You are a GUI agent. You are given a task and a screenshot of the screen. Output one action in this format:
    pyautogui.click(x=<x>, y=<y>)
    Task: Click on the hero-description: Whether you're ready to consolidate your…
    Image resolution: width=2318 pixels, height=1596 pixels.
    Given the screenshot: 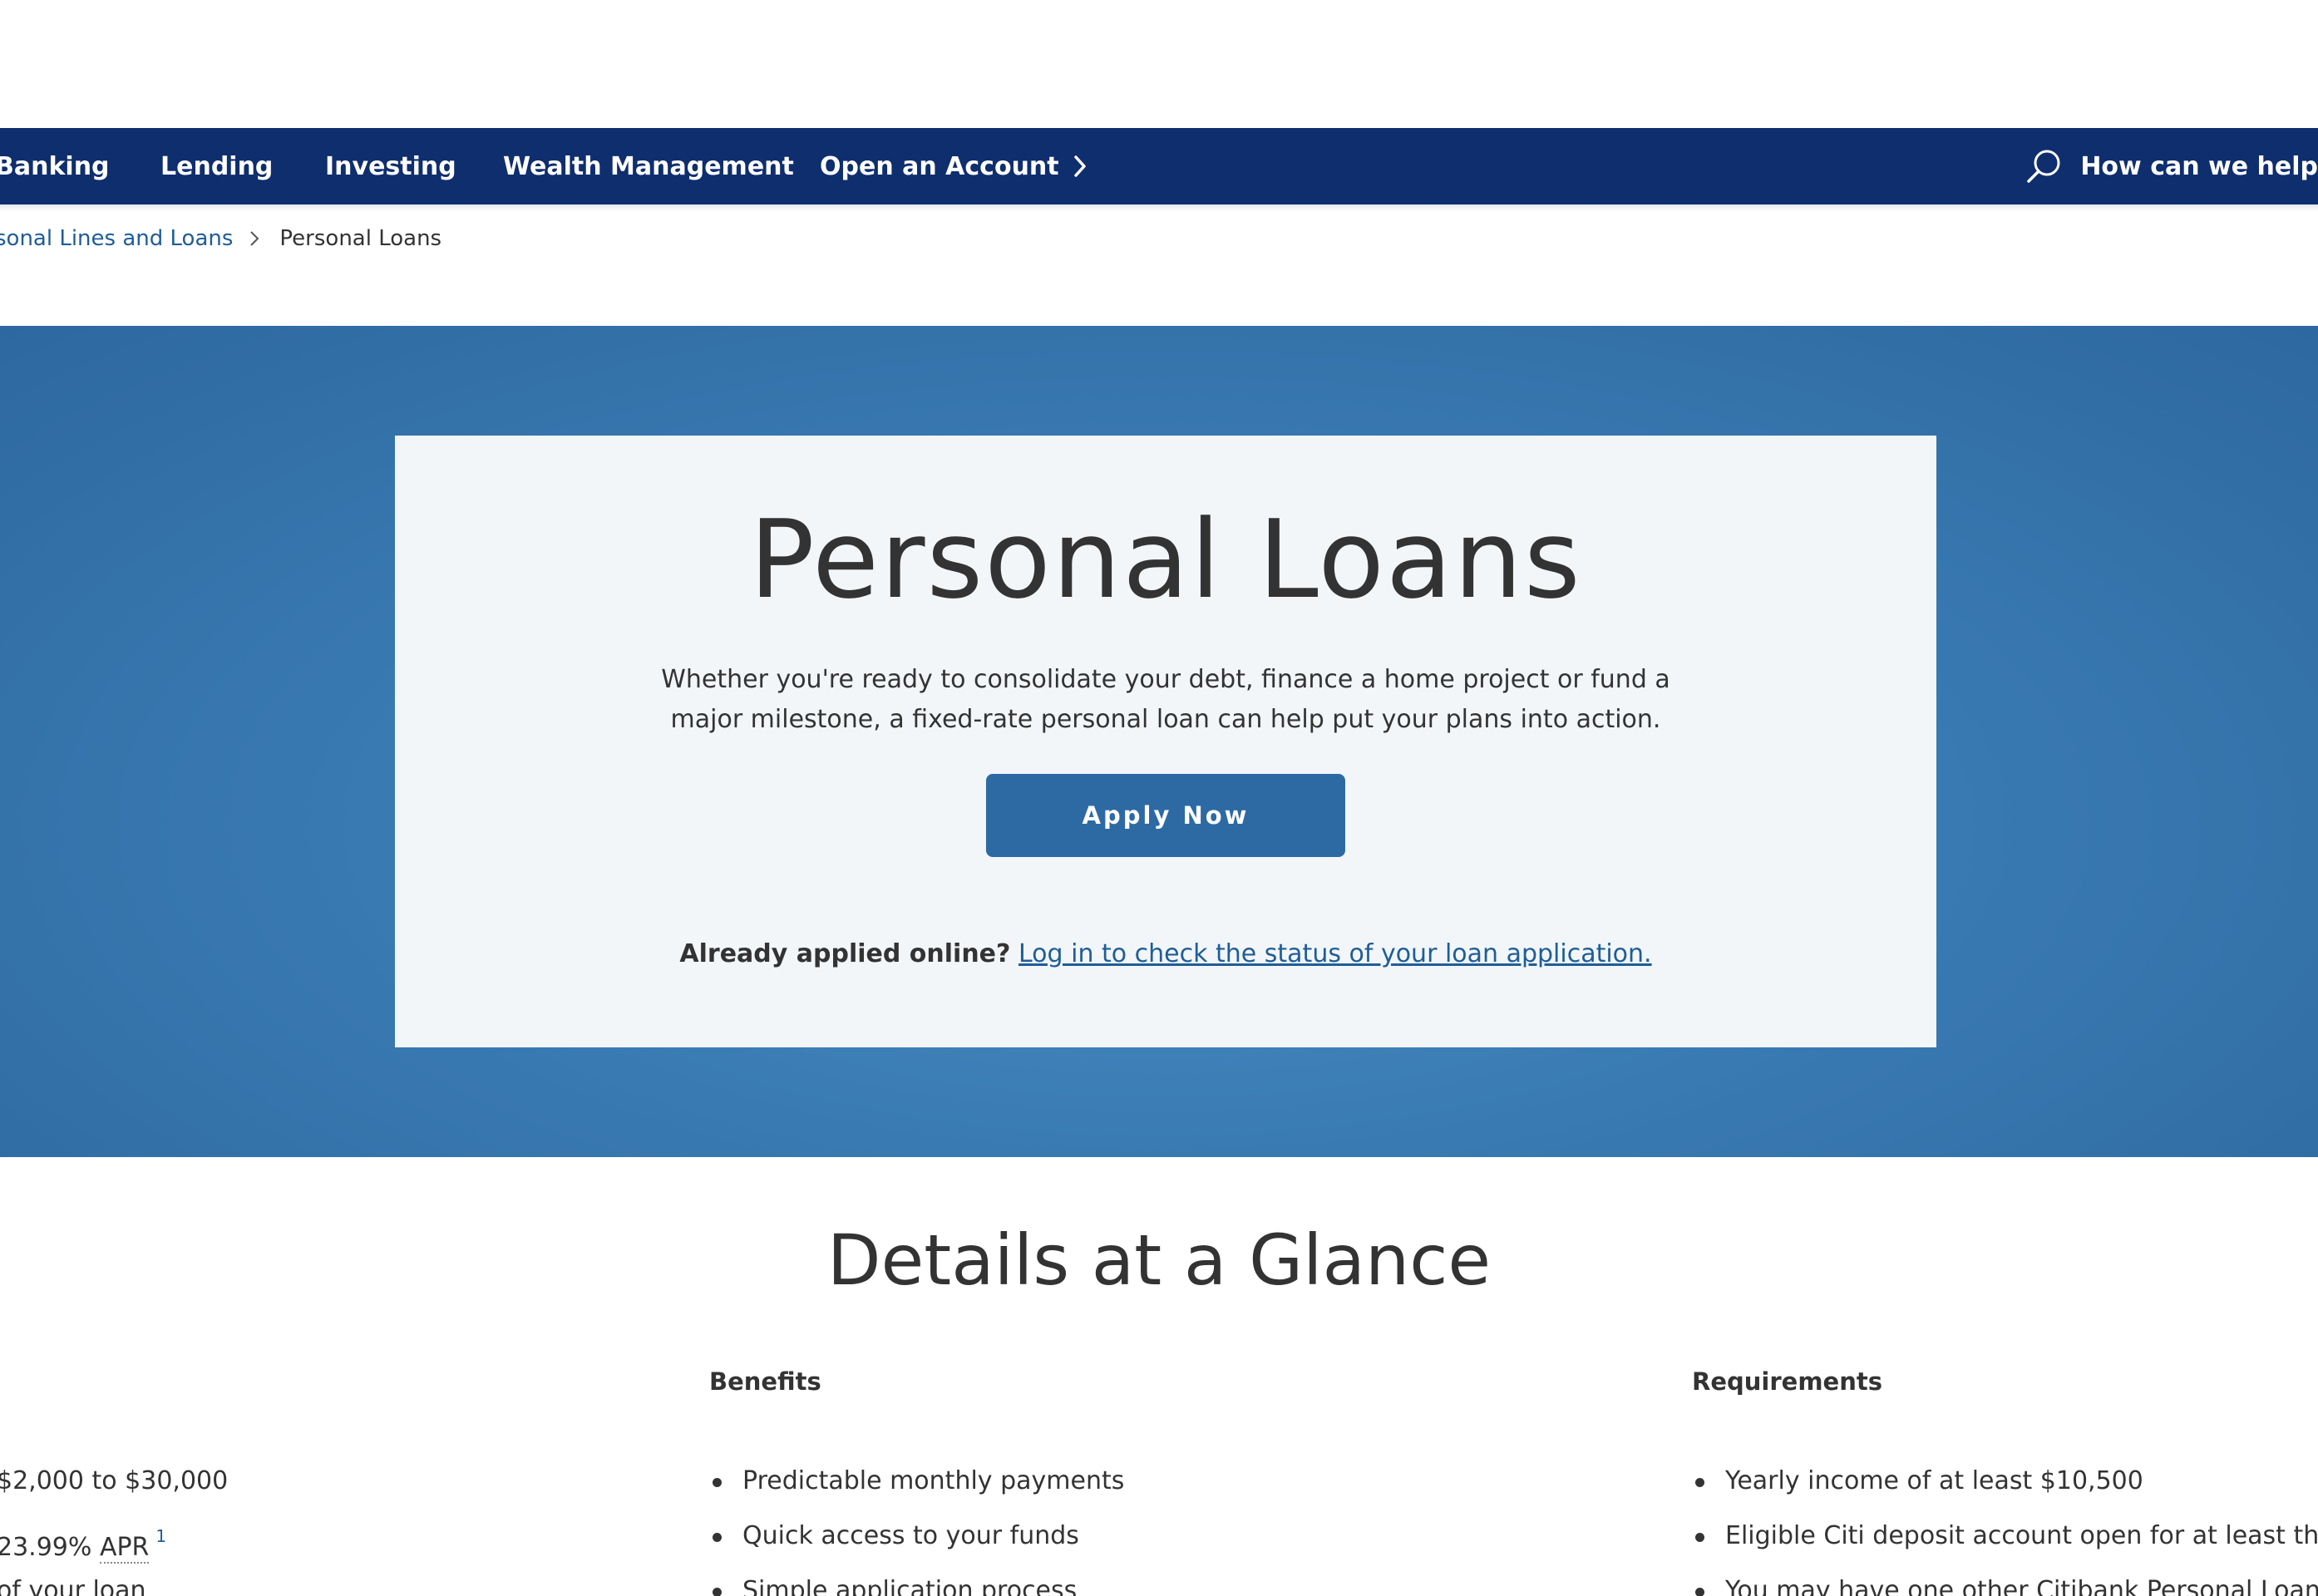 What is the action you would take?
    pyautogui.click(x=1165, y=699)
    